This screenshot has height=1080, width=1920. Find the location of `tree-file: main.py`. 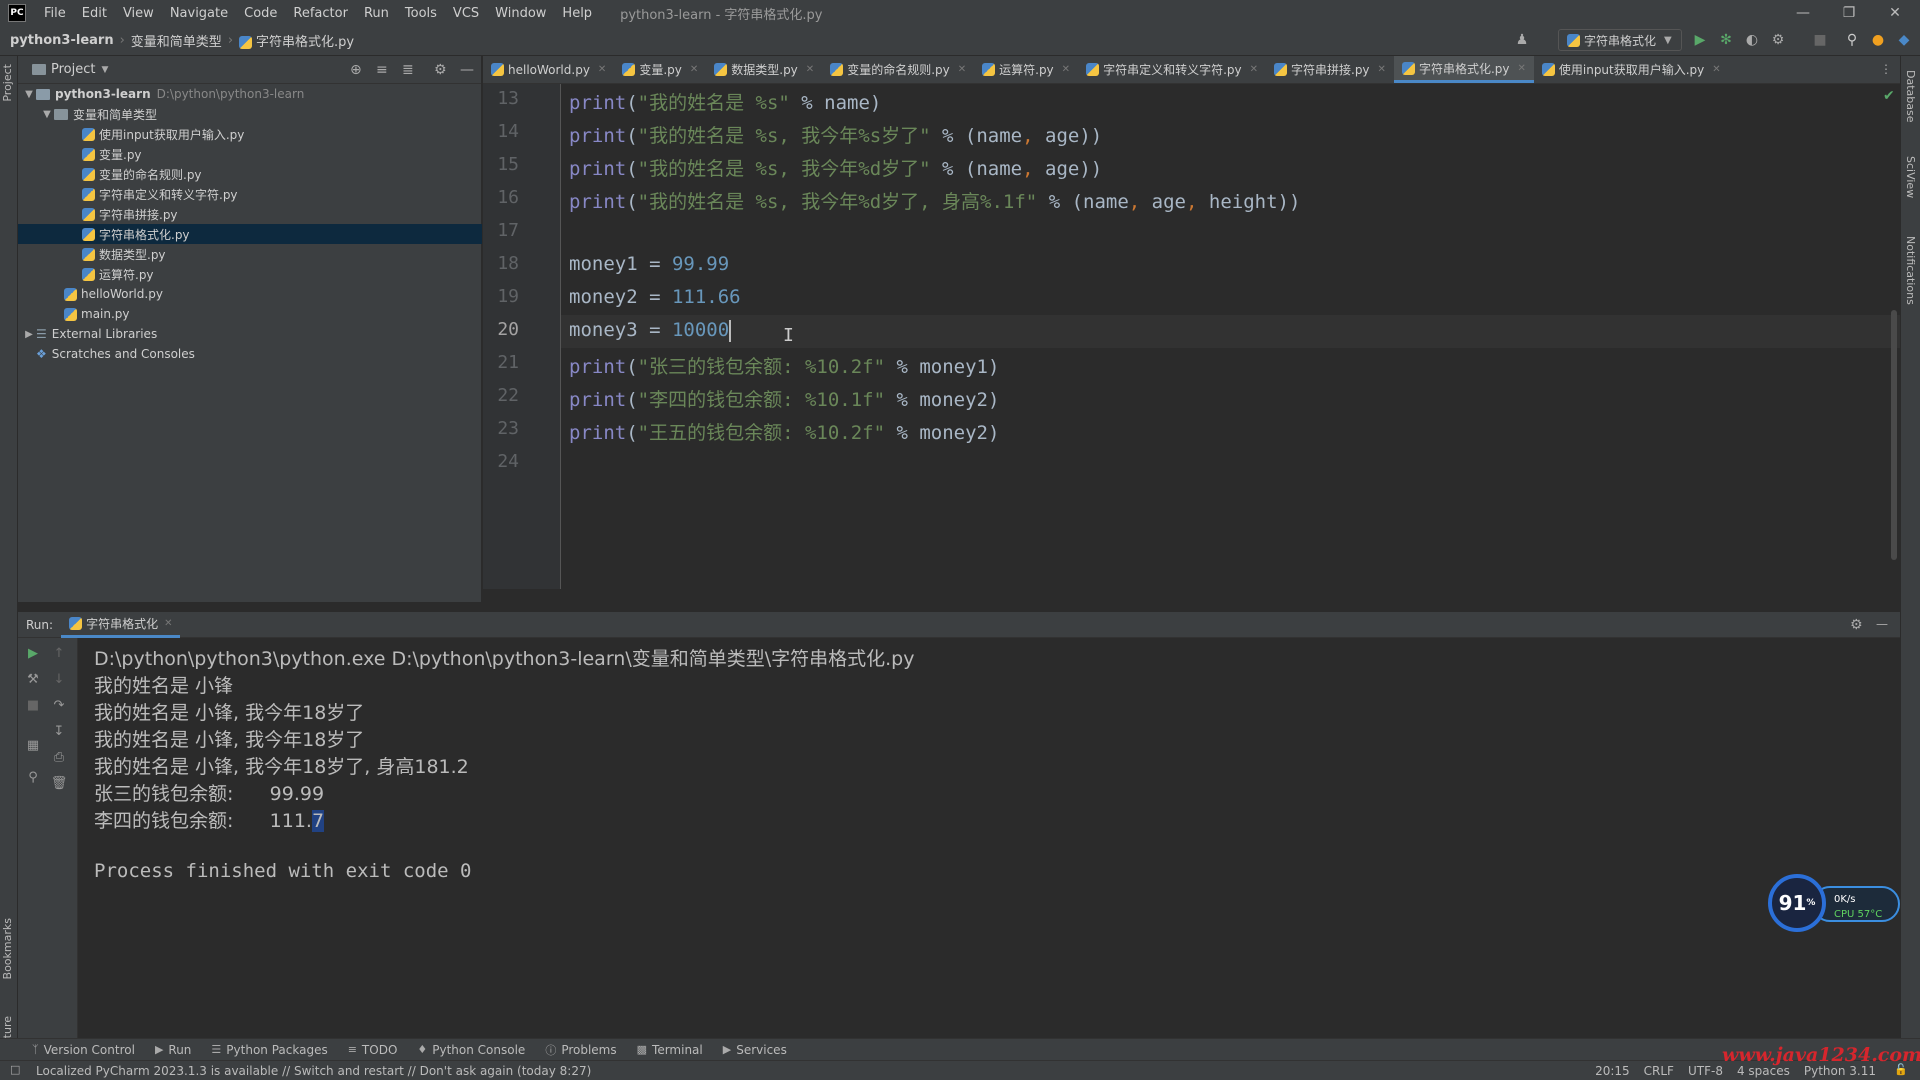

tree-file: main.py is located at coordinates (250, 314).